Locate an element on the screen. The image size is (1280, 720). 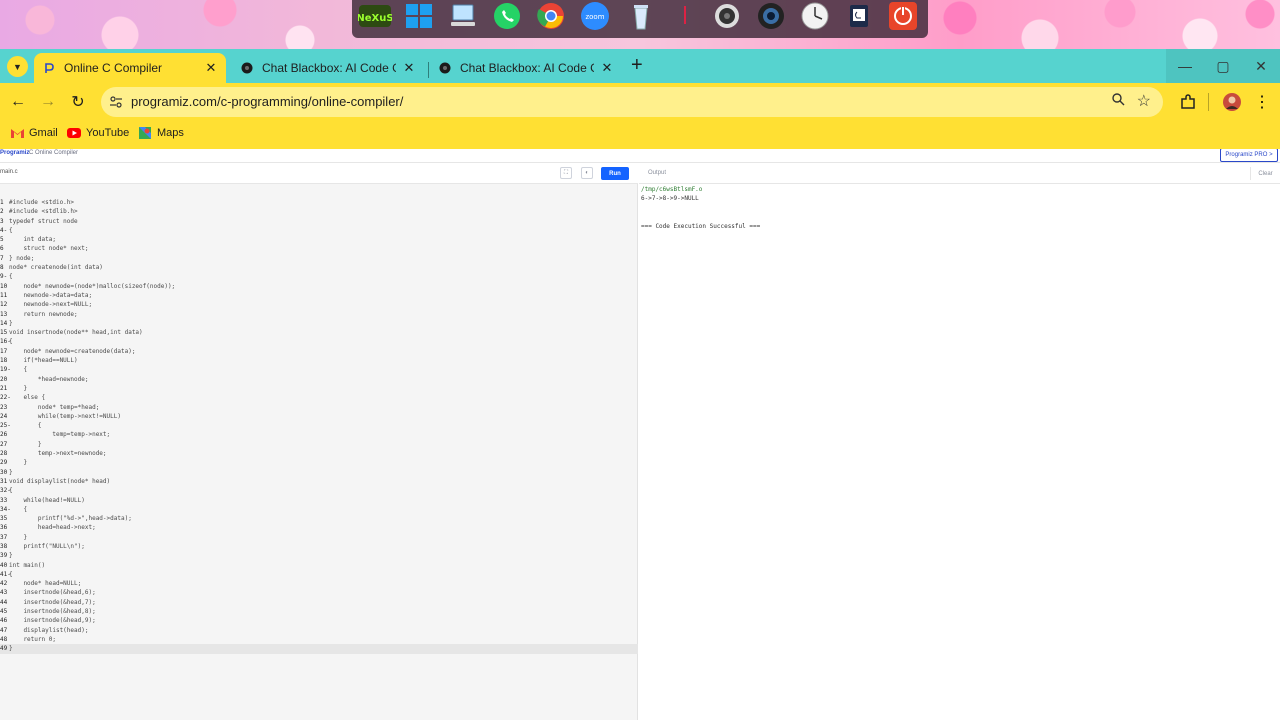
nexus-icon: NeXuS is located at coordinates (375, 16).